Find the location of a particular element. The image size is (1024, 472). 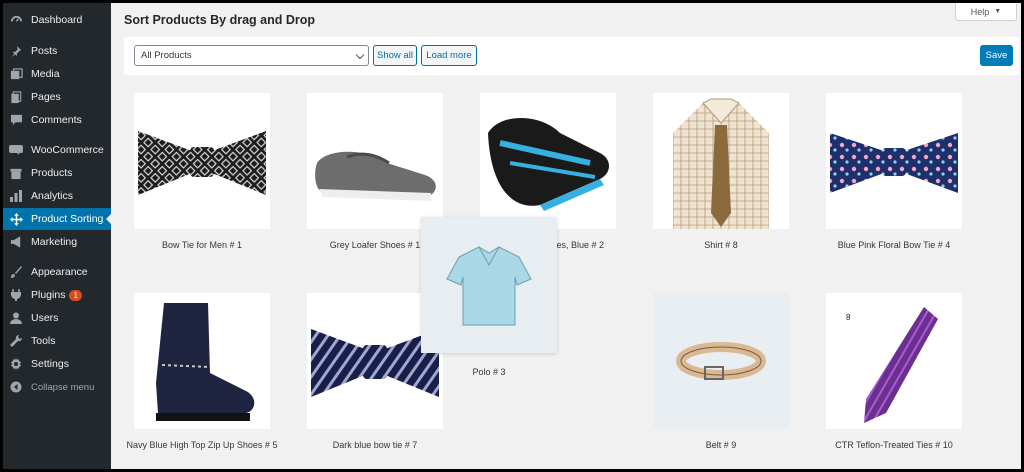

product-card: Shirt # 8 is located at coordinates (721, 171).